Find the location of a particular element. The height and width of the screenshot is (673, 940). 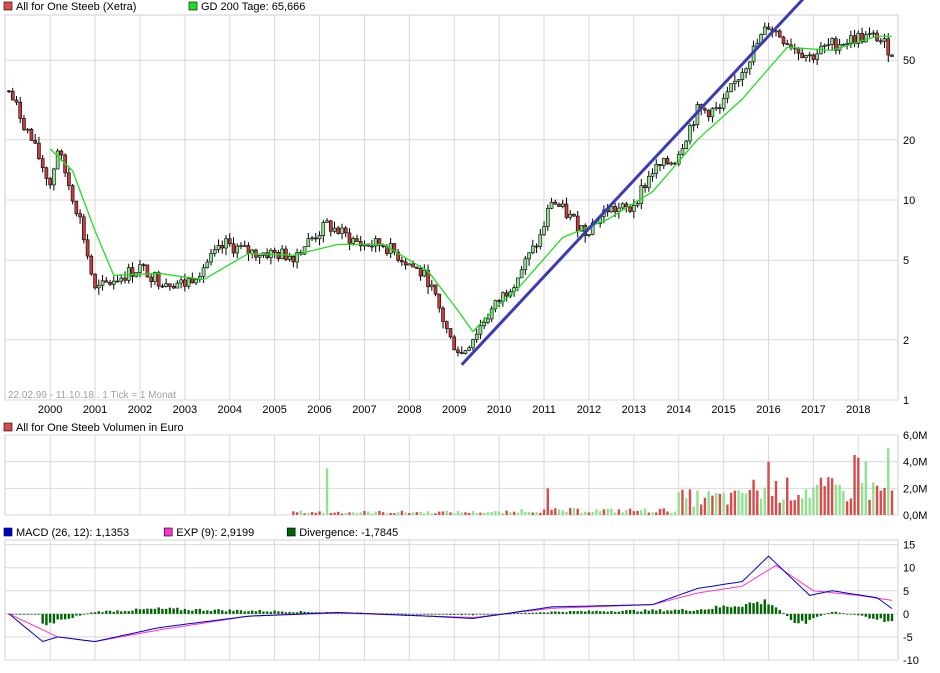

y-tick-label: 1 is located at coordinates (906, 401).